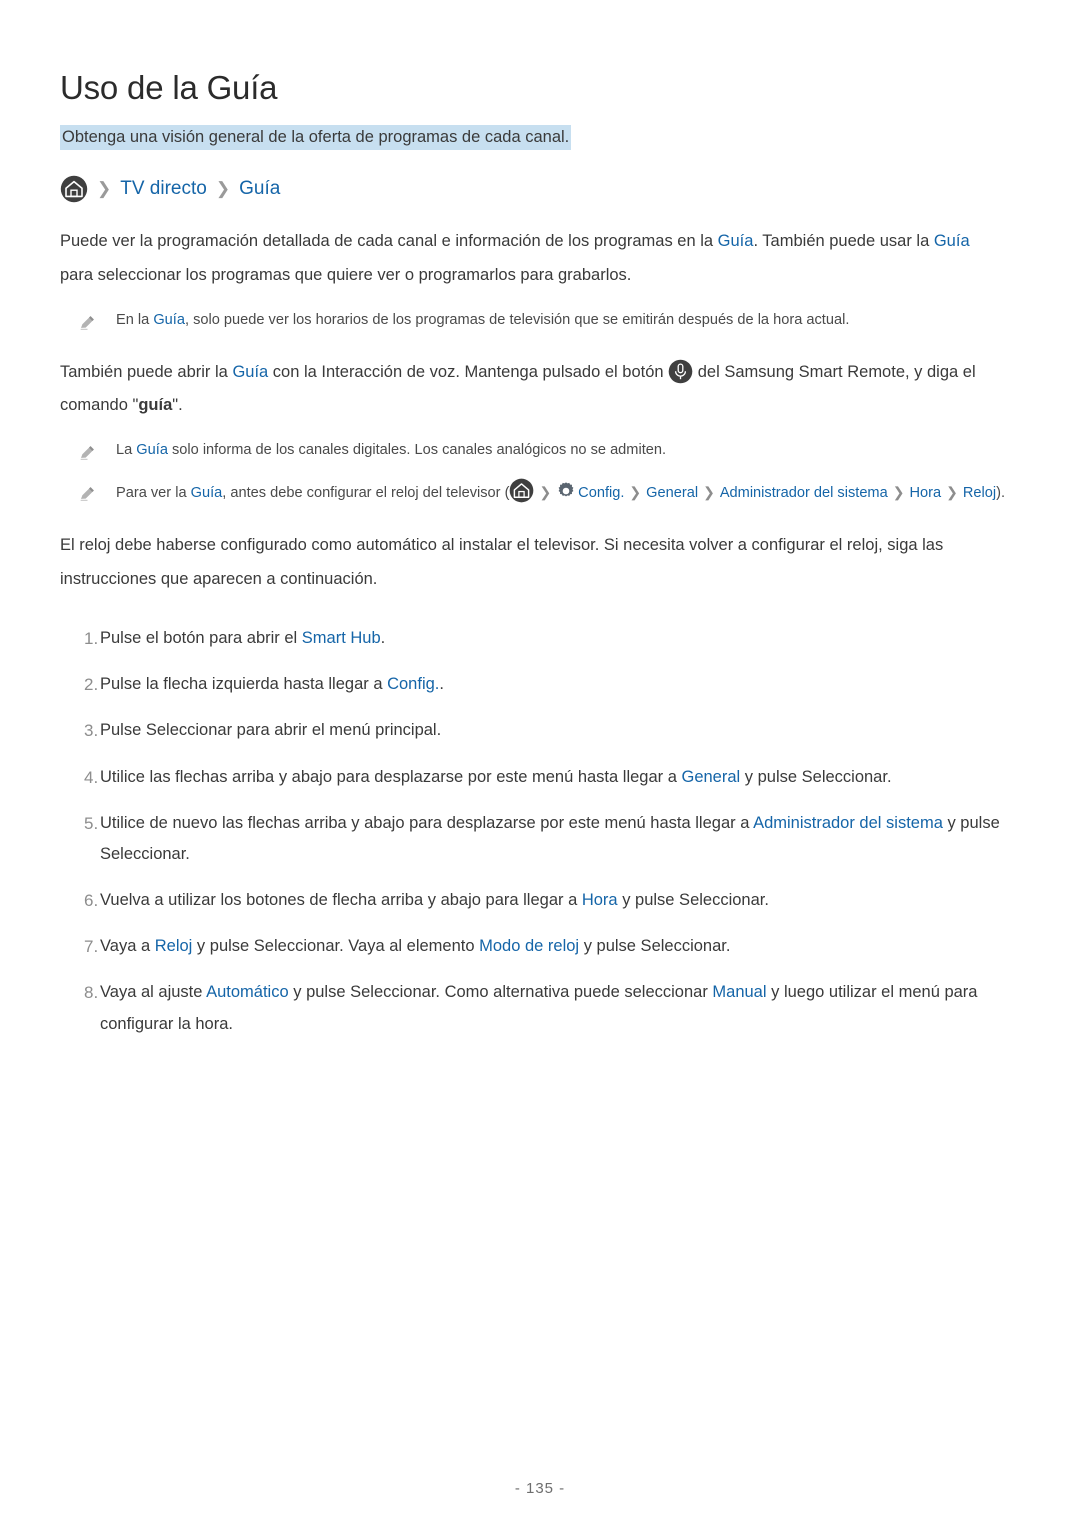  What do you see at coordinates (566, 491) in the screenshot?
I see `gear-icon` at bounding box center [566, 491].